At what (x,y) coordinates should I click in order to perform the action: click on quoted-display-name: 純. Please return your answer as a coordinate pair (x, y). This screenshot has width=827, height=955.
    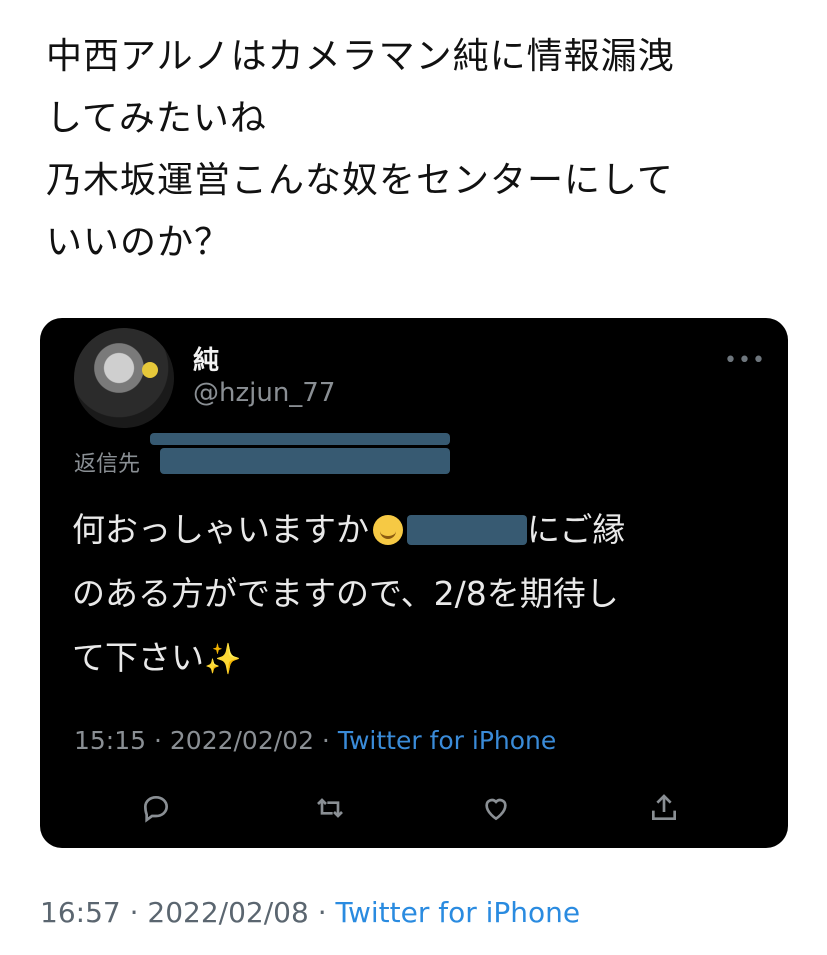
    Looking at the image, I should click on (206, 361).